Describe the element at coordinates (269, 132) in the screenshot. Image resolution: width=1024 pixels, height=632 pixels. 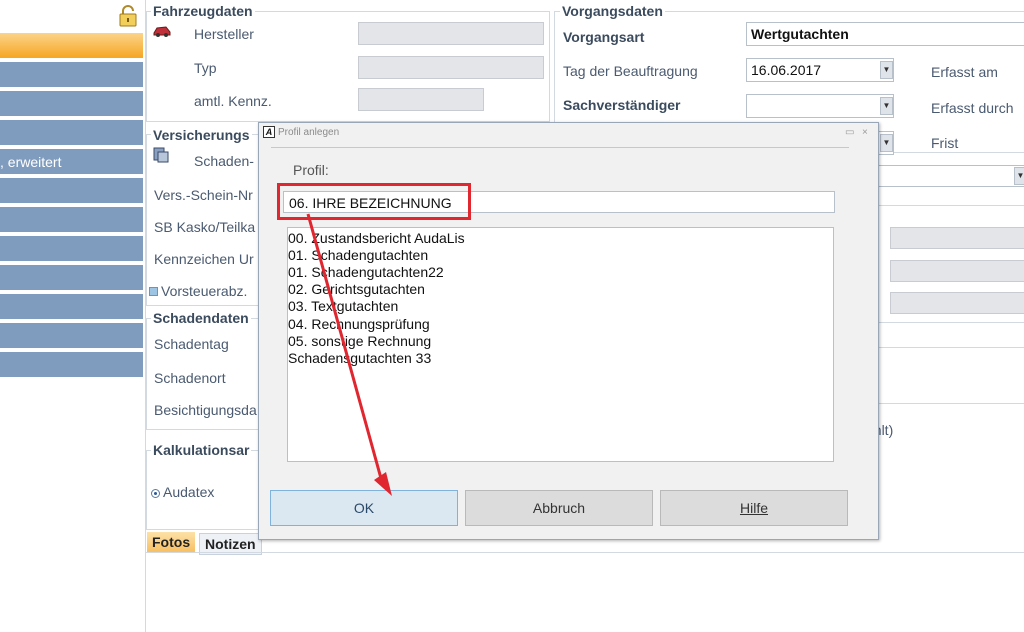
I see `app-icon: A` at that location.